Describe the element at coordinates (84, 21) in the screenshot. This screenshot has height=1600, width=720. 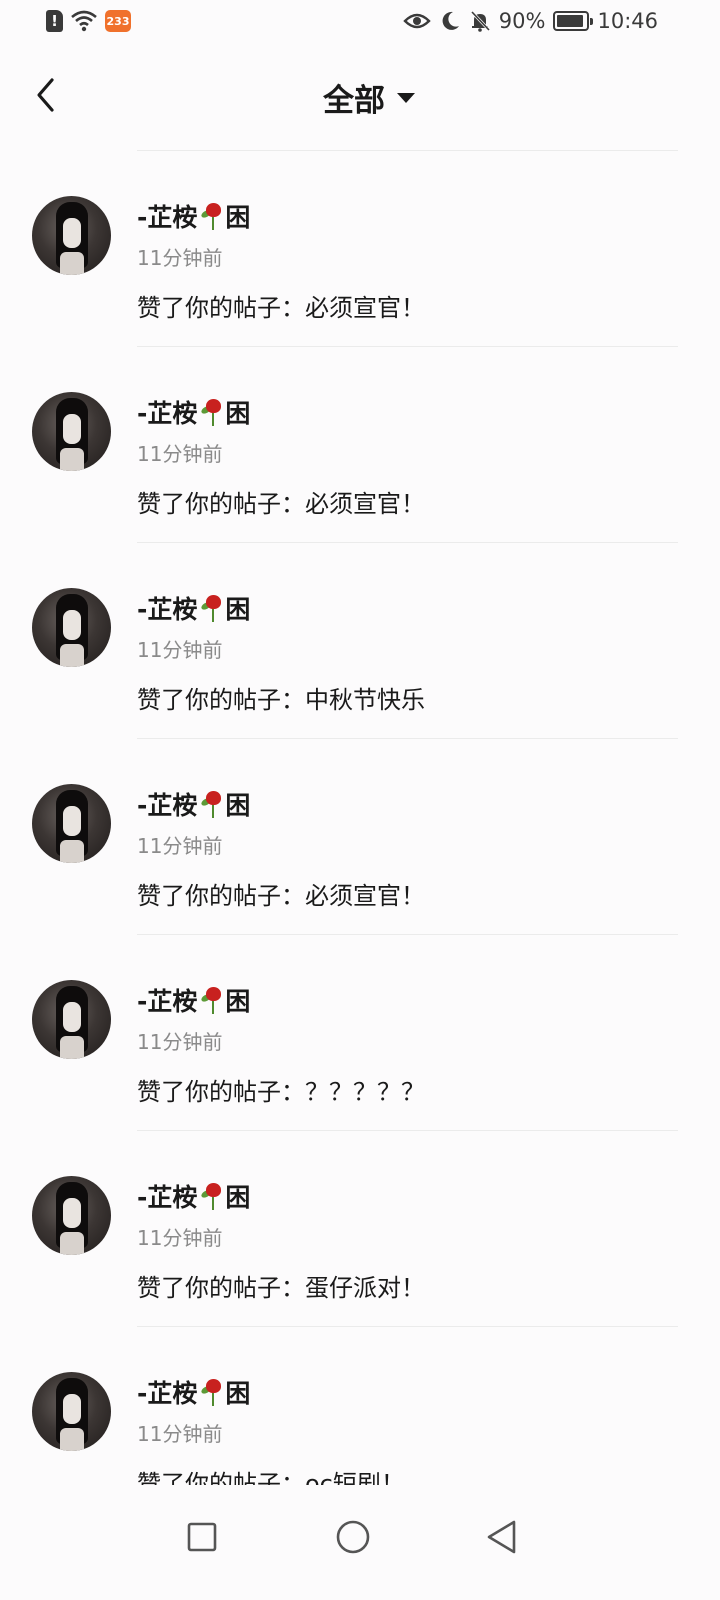
I see `wifi-icon` at that location.